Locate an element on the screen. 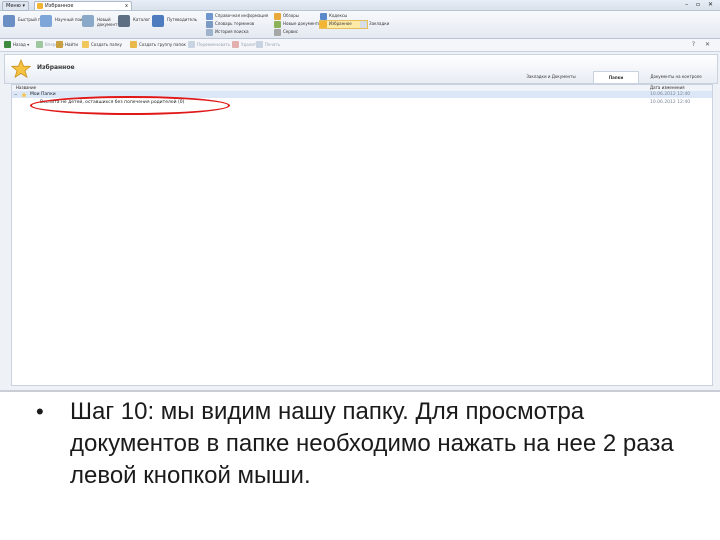  bookmarks-label: Закладки is located at coordinates (379, 23).